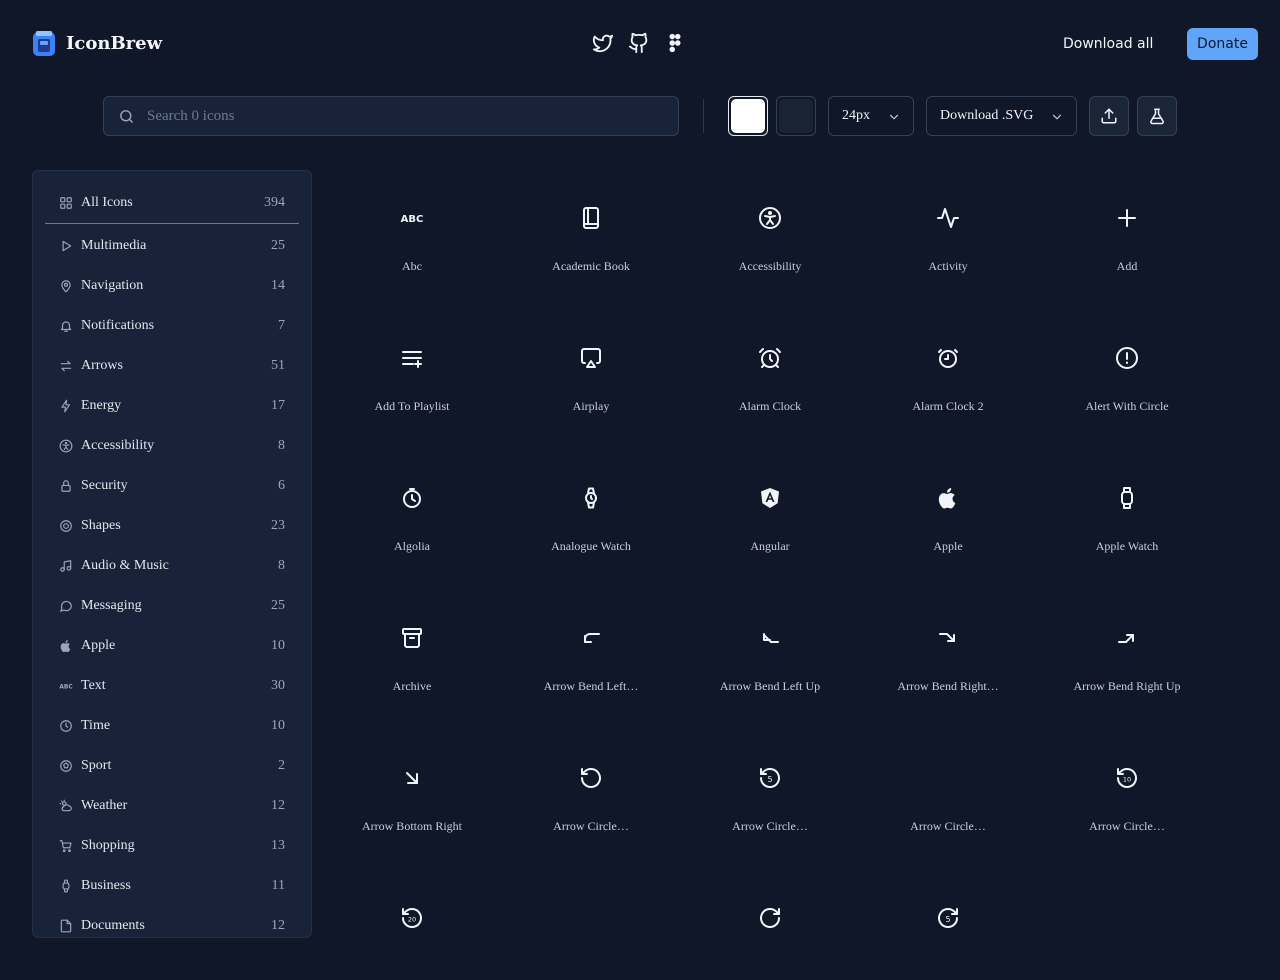  I want to click on icon-tile: 20, so click(412, 925).